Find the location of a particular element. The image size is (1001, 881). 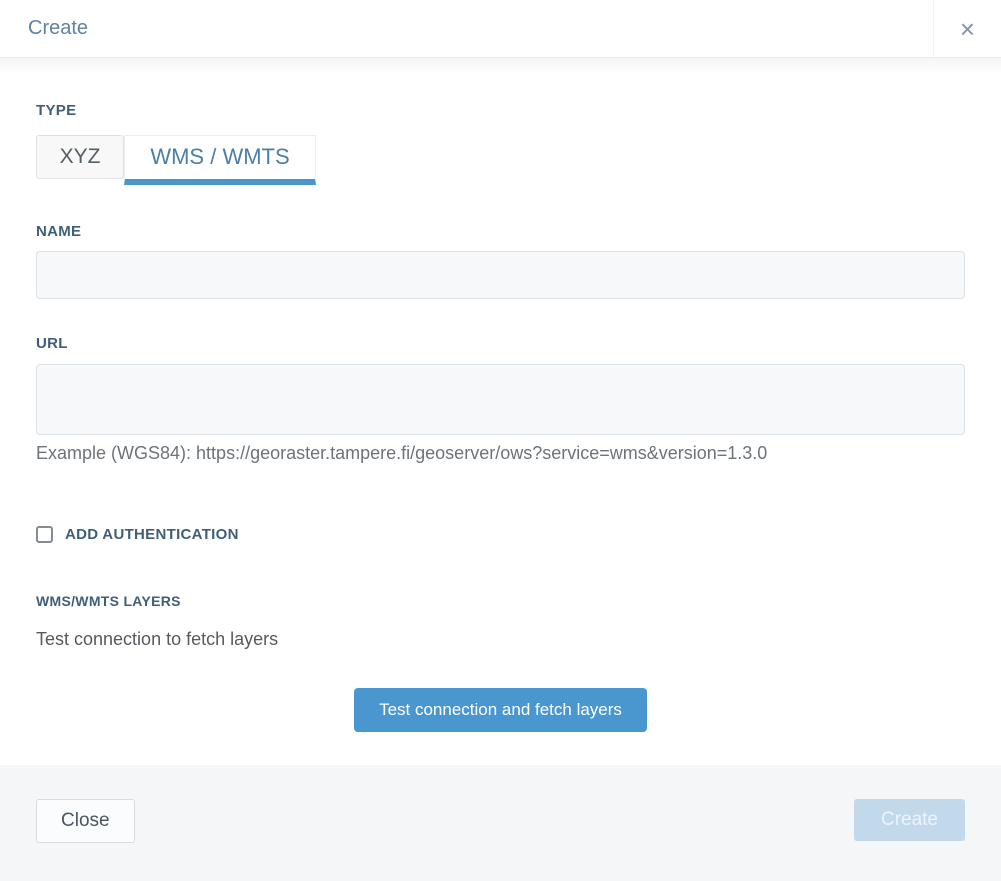

add-authentication-row: ADD AUTHENTICATION is located at coordinates (500, 534).